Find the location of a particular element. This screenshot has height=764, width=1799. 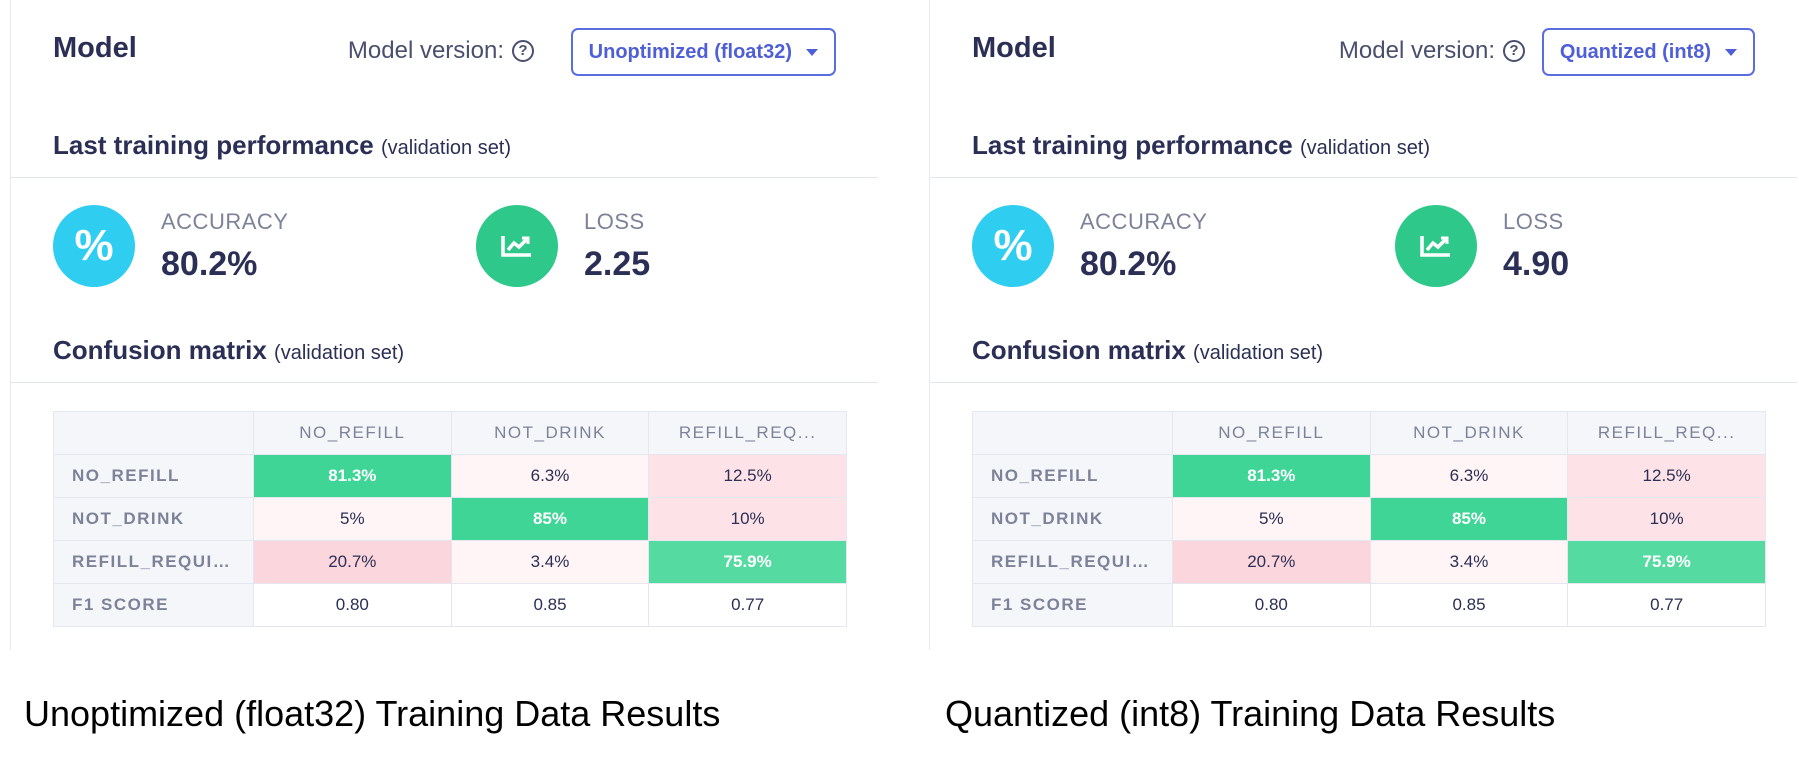

table-cell: 3.4% is located at coordinates (550, 562).